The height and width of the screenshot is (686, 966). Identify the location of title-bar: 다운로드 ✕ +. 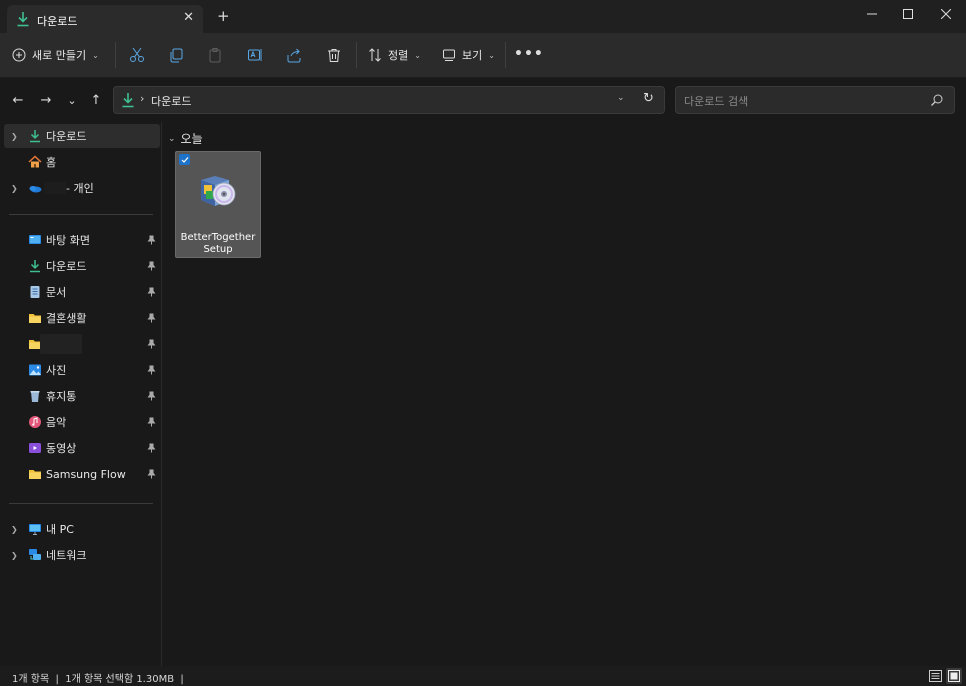
(483, 16).